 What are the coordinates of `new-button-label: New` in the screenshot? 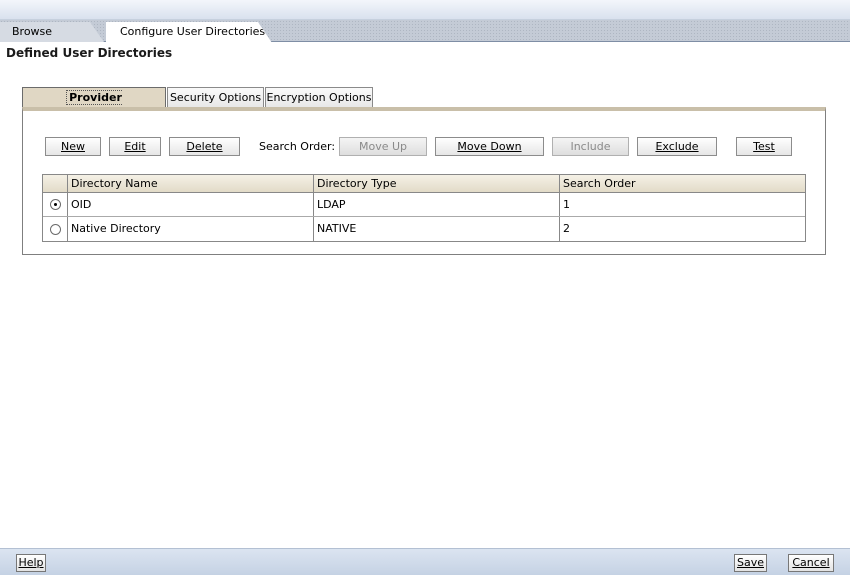 It's located at (73, 146).